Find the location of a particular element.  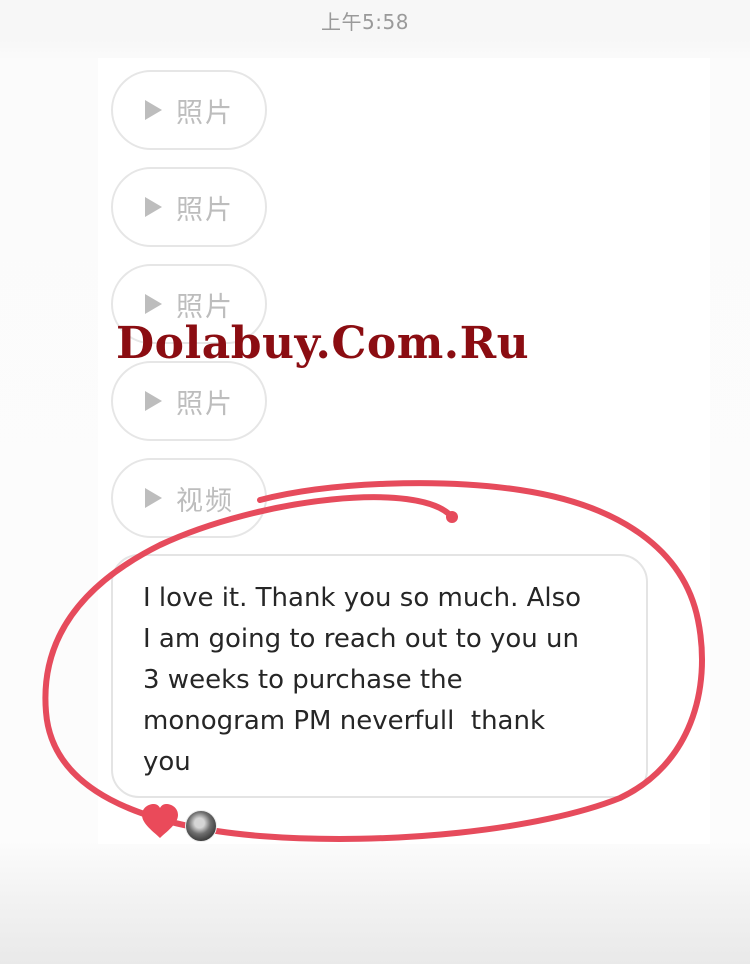

video-message: 视频 is located at coordinates (189, 498).